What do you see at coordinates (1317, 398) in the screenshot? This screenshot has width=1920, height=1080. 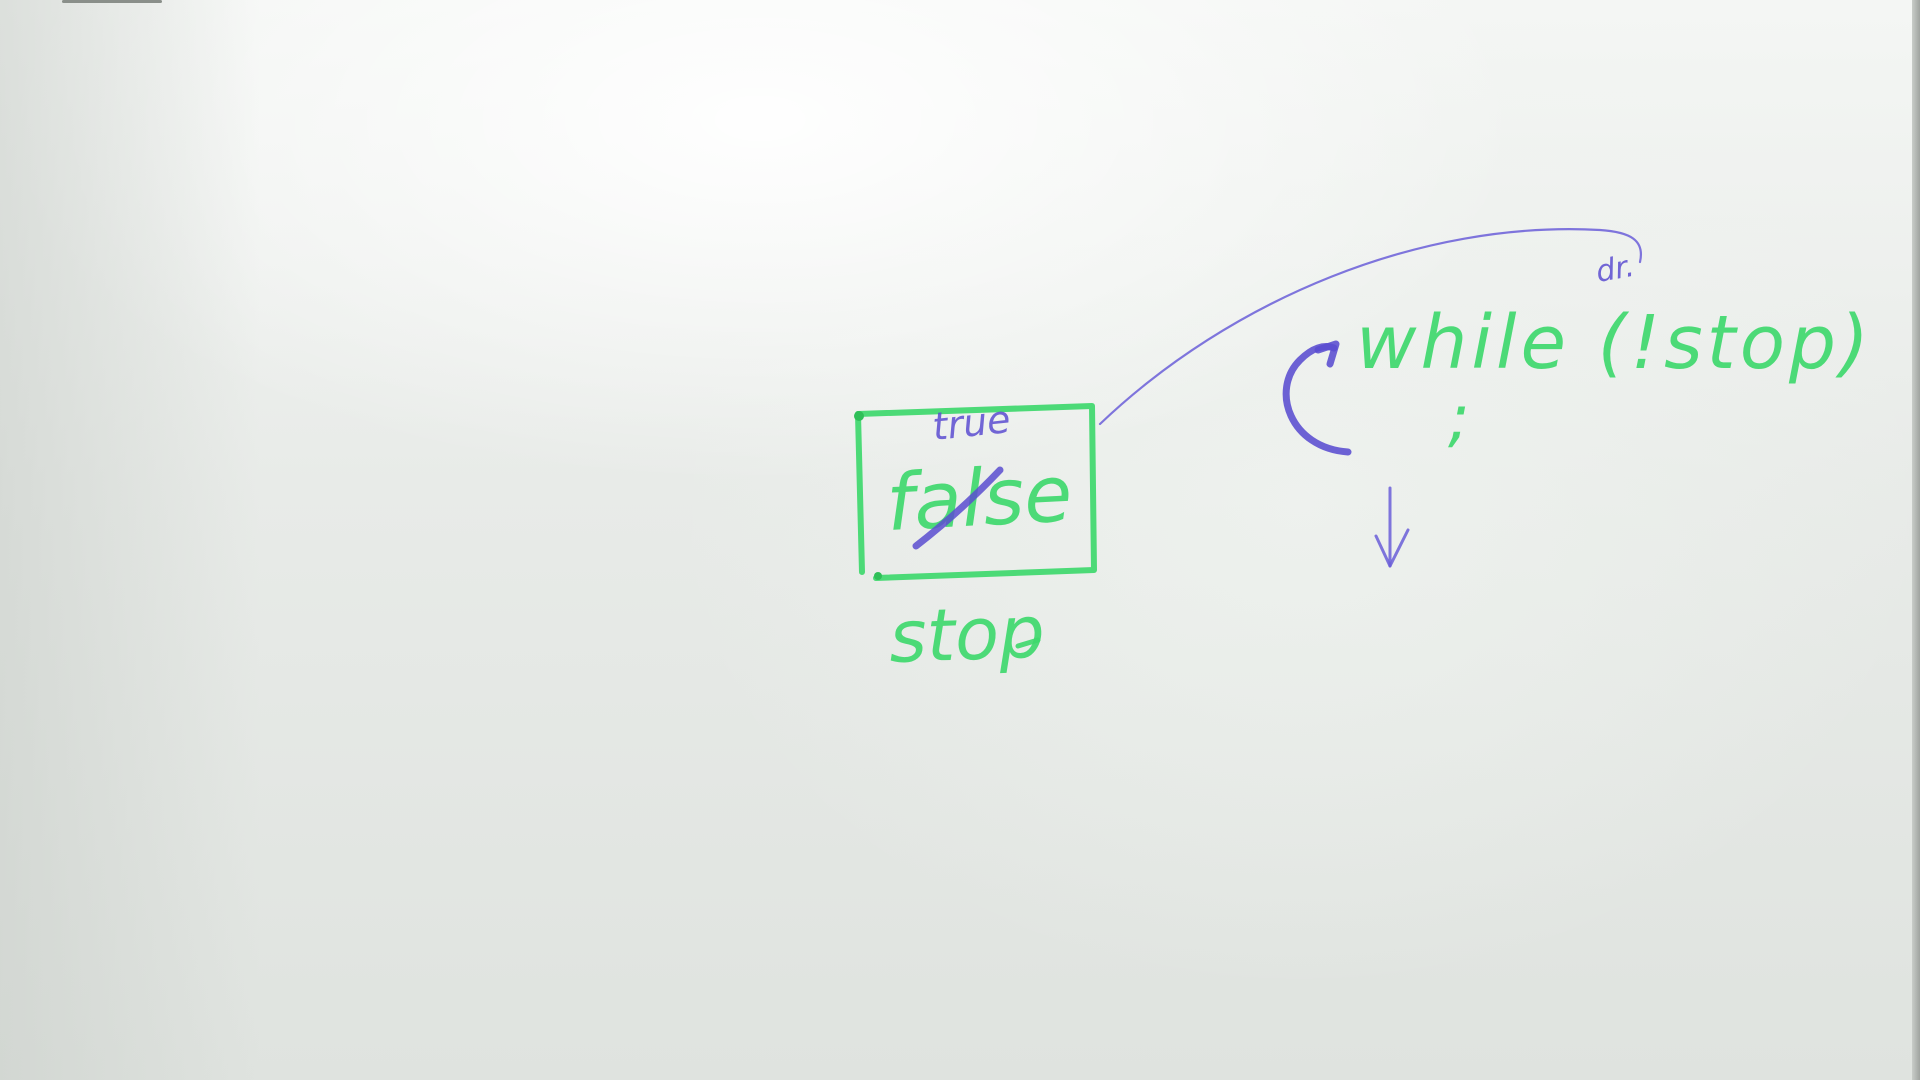 I see `loop-back-arrow` at bounding box center [1317, 398].